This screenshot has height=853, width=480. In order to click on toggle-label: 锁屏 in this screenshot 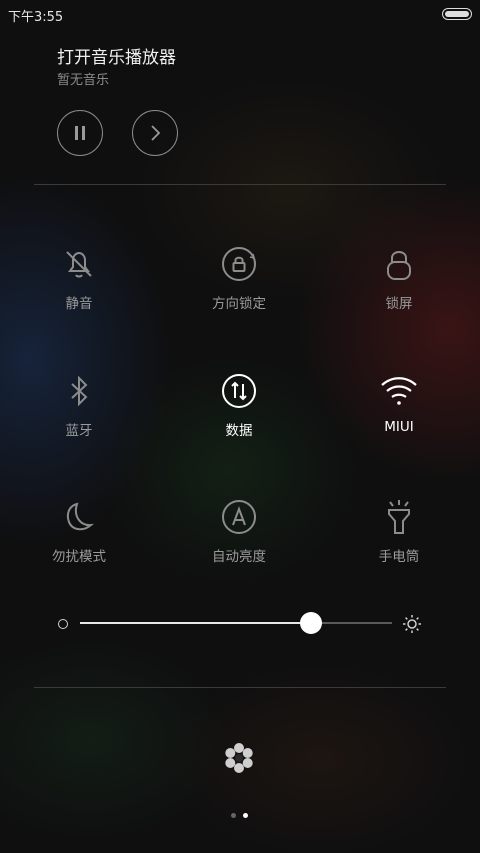, I will do `click(399, 304)`.